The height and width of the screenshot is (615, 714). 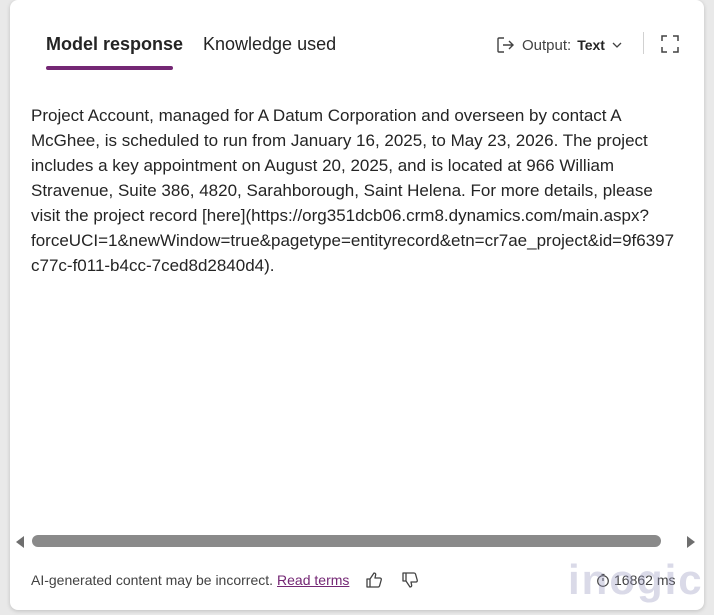 I want to click on active-tab-indicator, so click(x=109, y=68).